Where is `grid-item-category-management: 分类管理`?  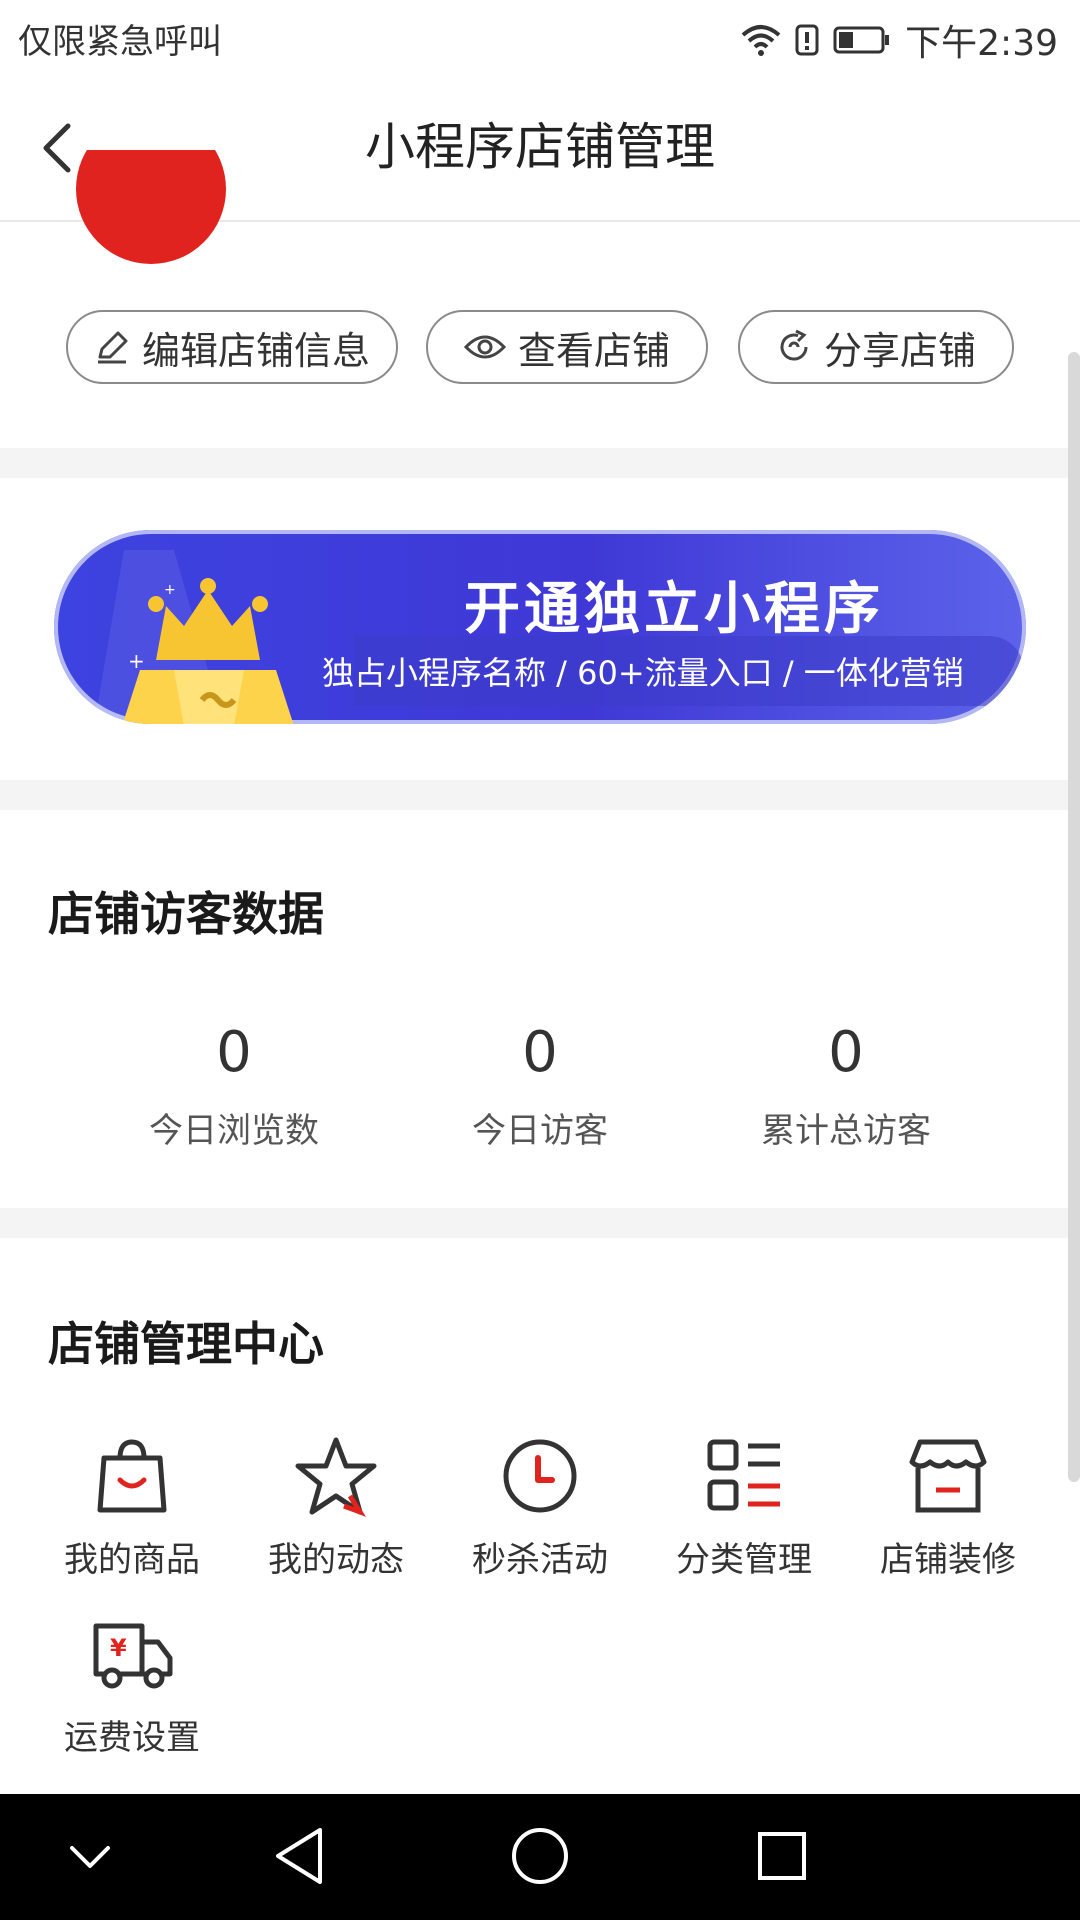
grid-item-category-management: 分类管理 is located at coordinates (744, 1507).